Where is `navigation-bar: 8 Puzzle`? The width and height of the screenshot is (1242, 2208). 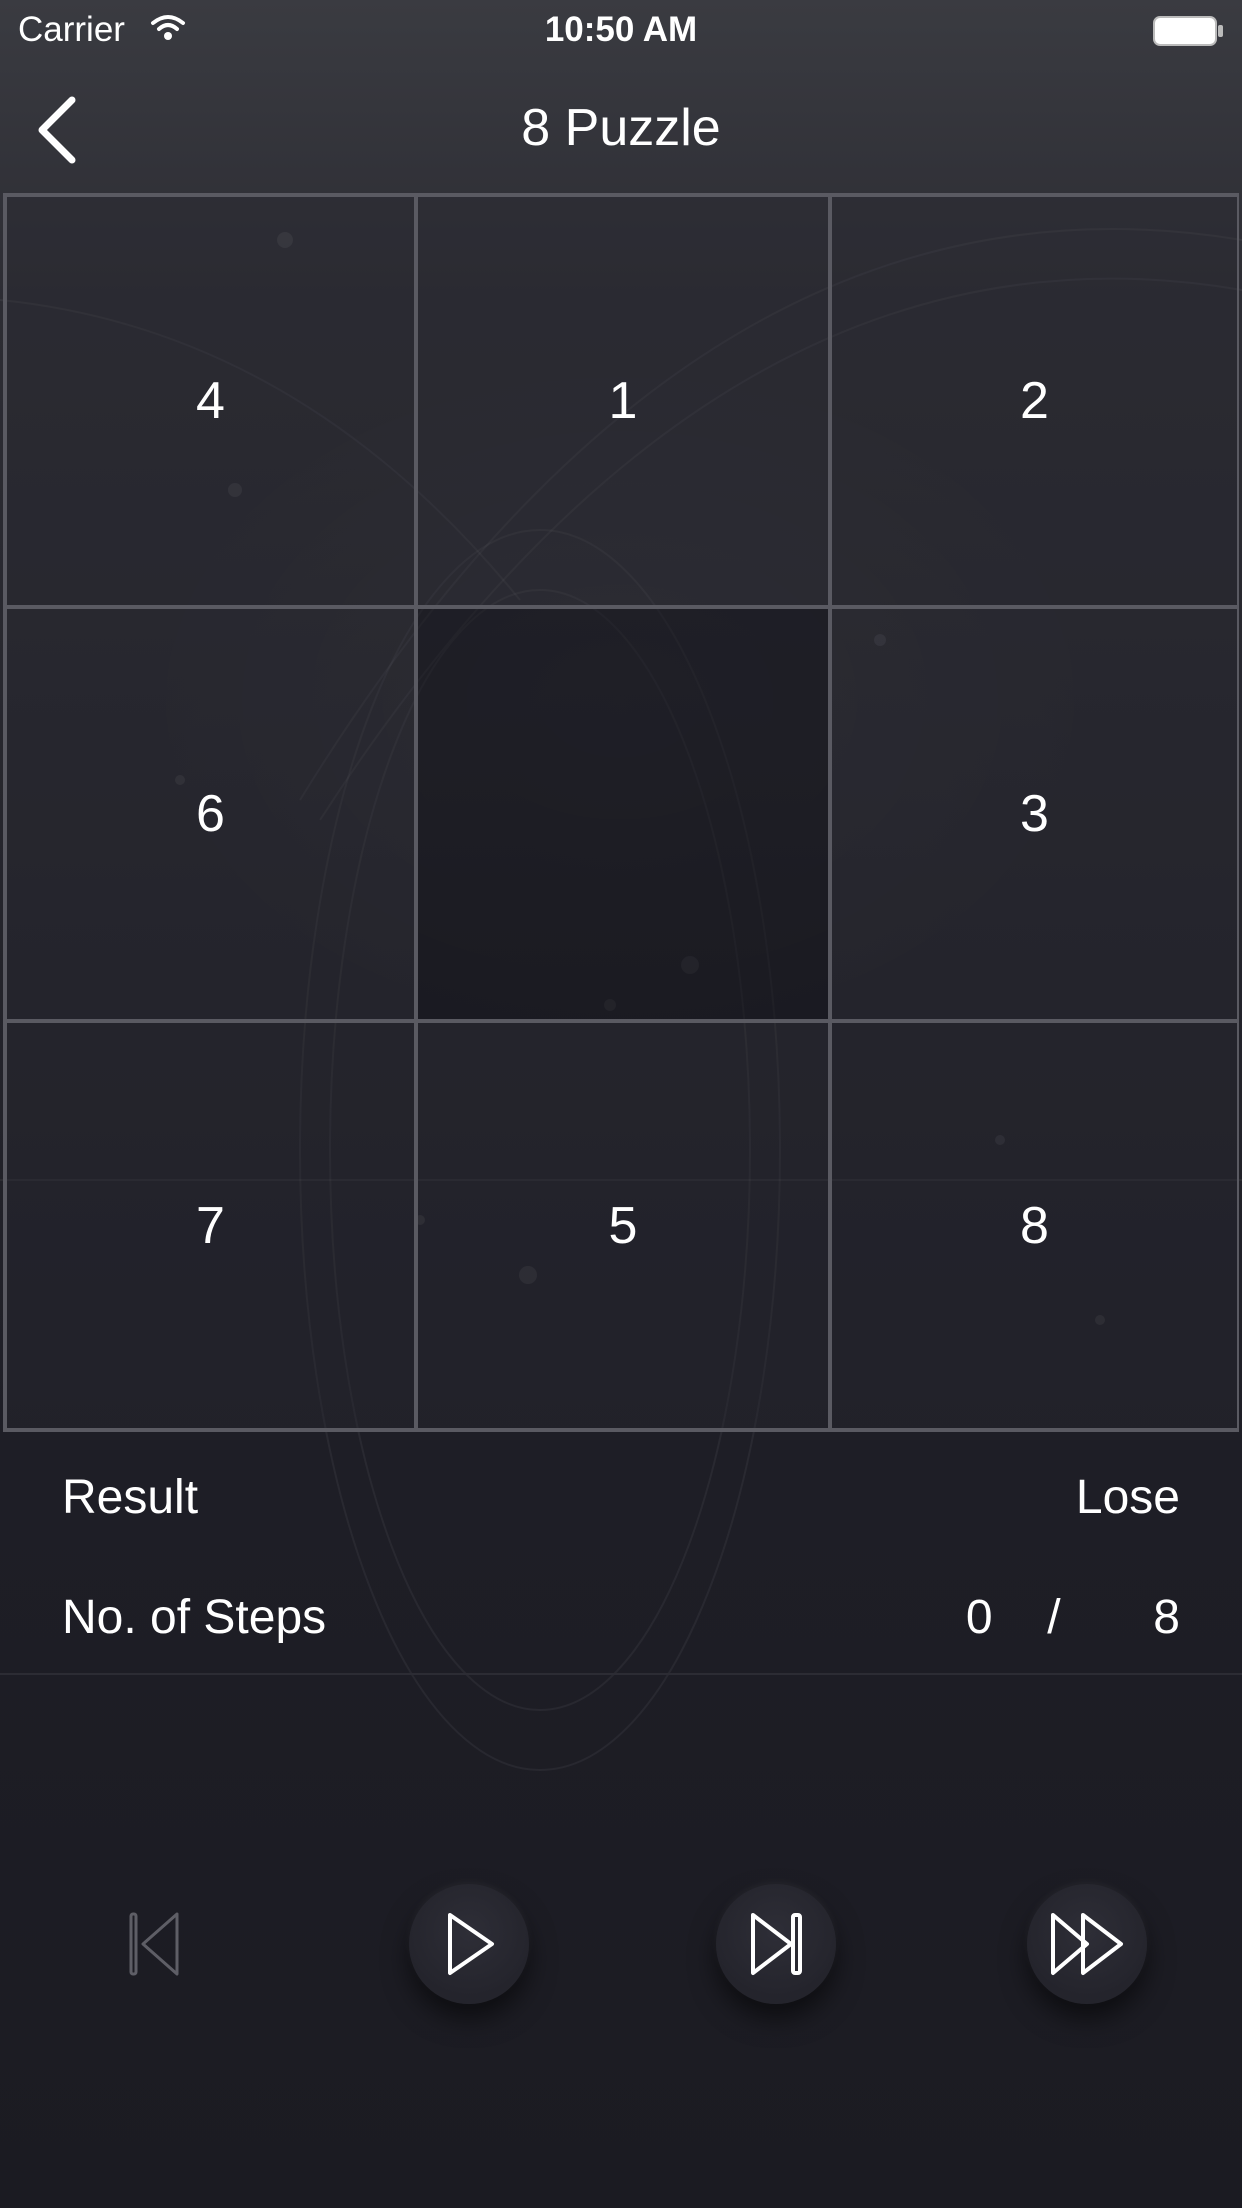 navigation-bar: 8 Puzzle is located at coordinates (621, 126).